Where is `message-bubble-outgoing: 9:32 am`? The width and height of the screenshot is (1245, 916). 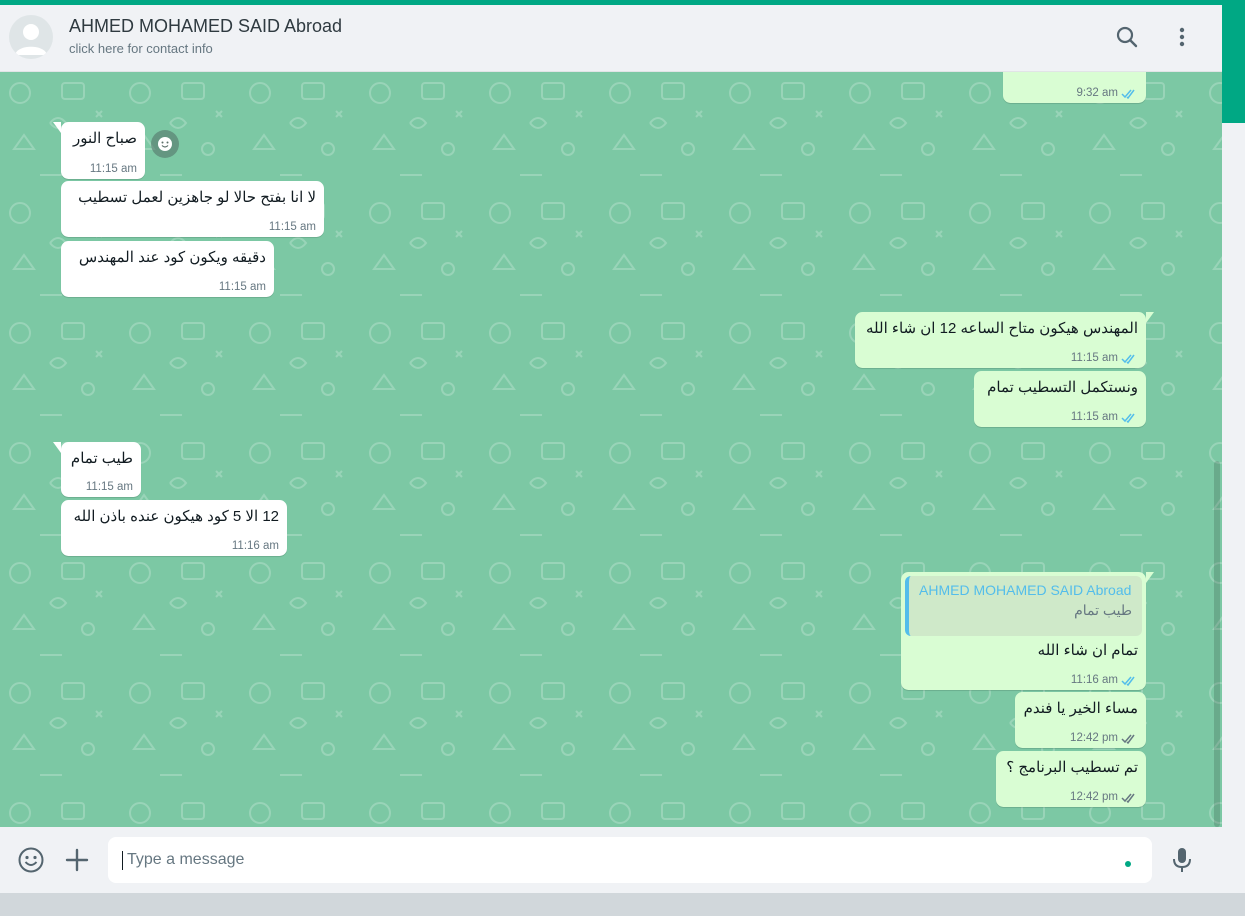
message-bubble-outgoing: 9:32 am is located at coordinates (1074, 87).